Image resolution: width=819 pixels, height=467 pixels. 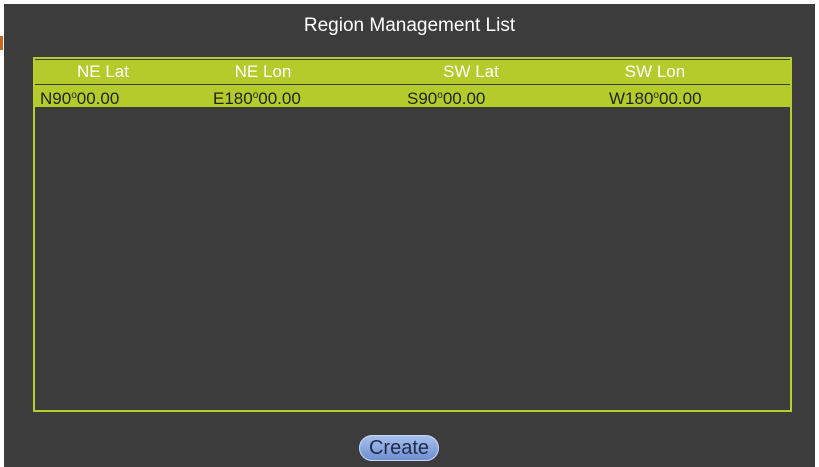 What do you see at coordinates (471, 71) in the screenshot?
I see `column-header-sw-lat: SW Lat` at bounding box center [471, 71].